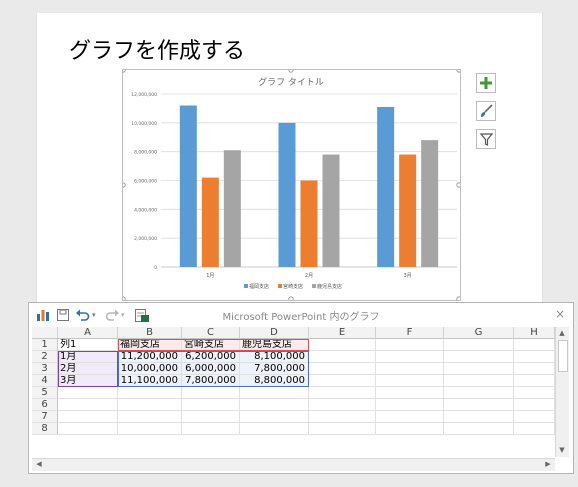 The width and height of the screenshot is (578, 487). I want to click on row-header: 5, so click(45, 393).